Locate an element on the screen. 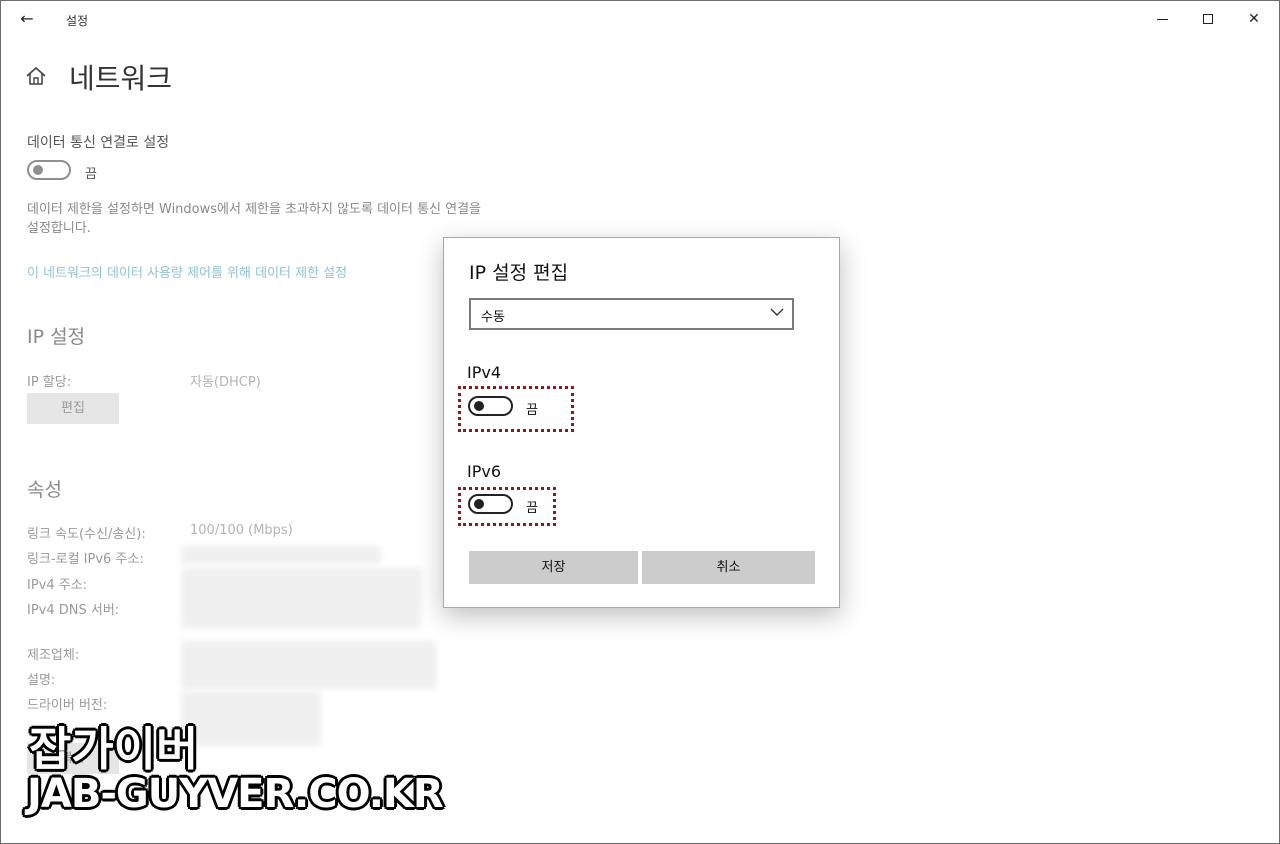  minimize-button is located at coordinates (1162, 19).